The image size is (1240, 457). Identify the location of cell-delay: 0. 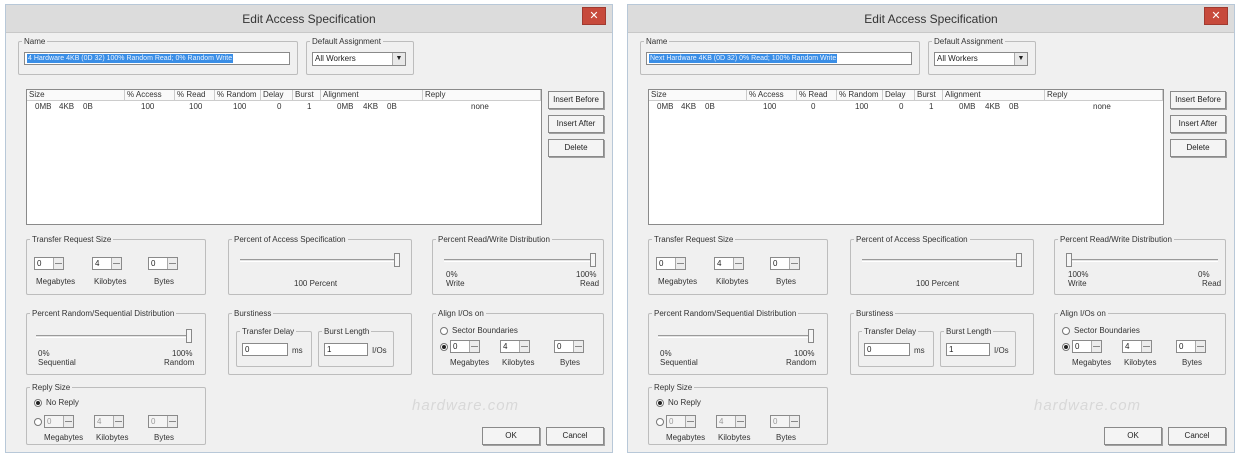
(279, 106).